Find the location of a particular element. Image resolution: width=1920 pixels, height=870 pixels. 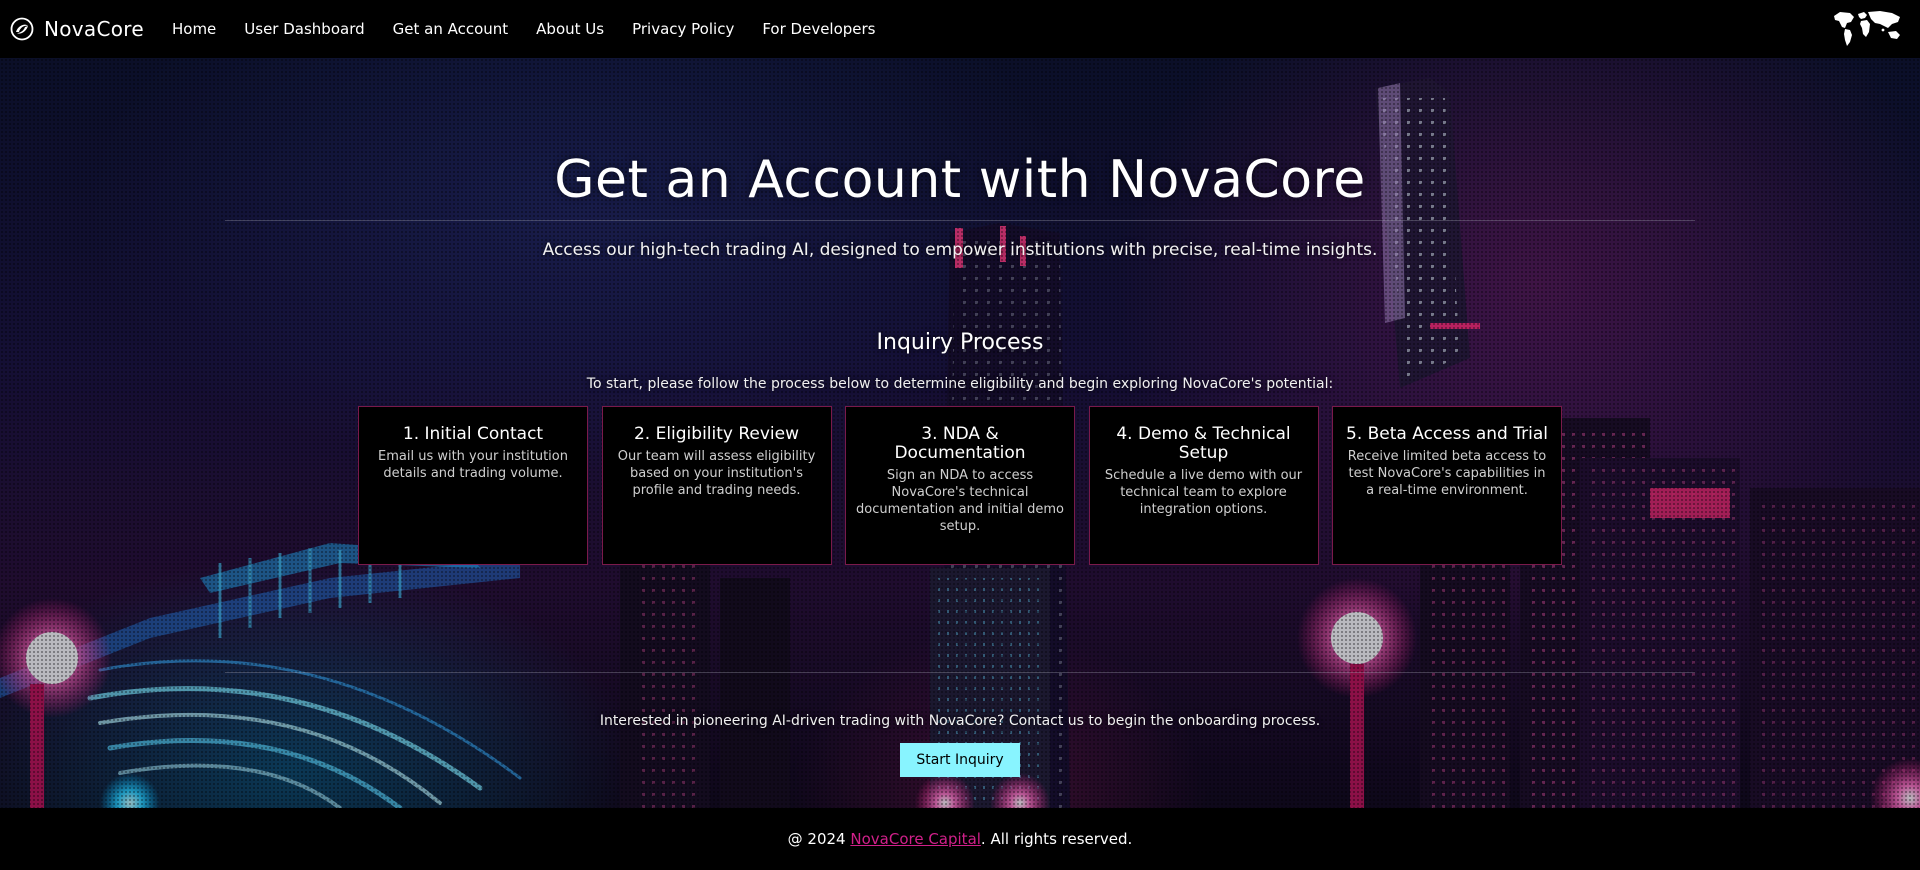

nav-link-get-account: Get an Account is located at coordinates (451, 29).